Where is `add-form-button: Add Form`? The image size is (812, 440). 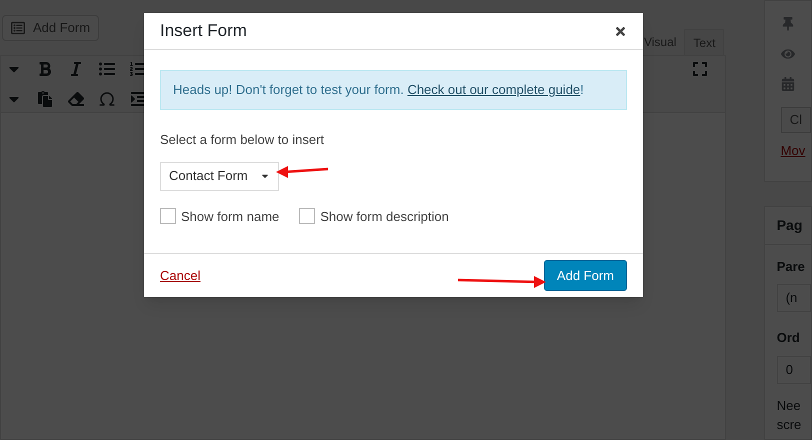 add-form-button: Add Form is located at coordinates (585, 275).